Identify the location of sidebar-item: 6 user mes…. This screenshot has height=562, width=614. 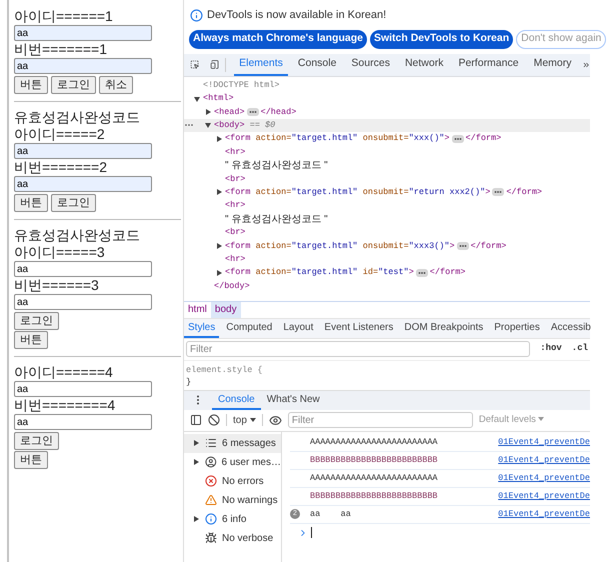
(232, 462).